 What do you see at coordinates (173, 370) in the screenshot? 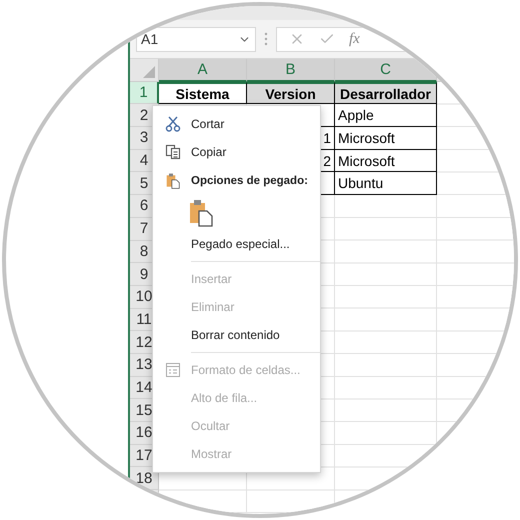
I see `format-icon` at bounding box center [173, 370].